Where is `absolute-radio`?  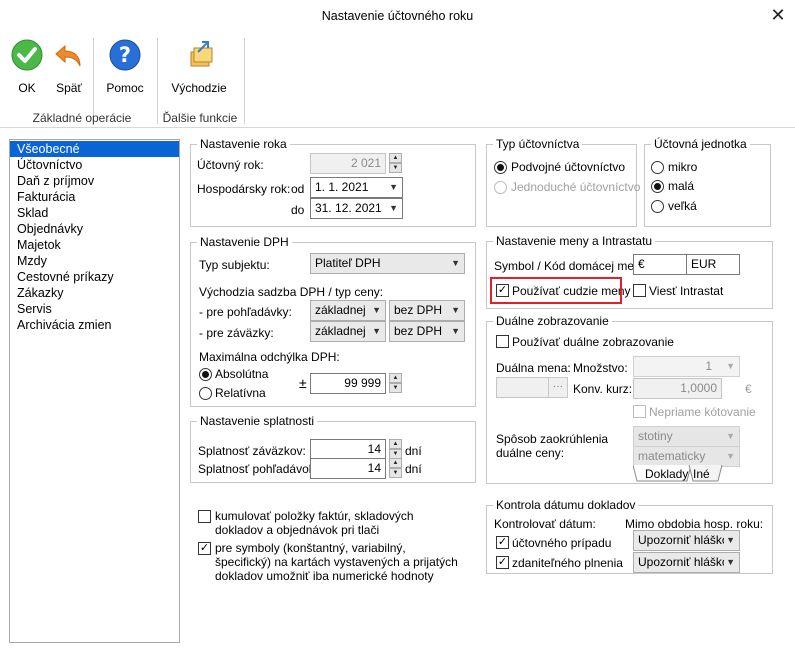
absolute-radio is located at coordinates (205, 374).